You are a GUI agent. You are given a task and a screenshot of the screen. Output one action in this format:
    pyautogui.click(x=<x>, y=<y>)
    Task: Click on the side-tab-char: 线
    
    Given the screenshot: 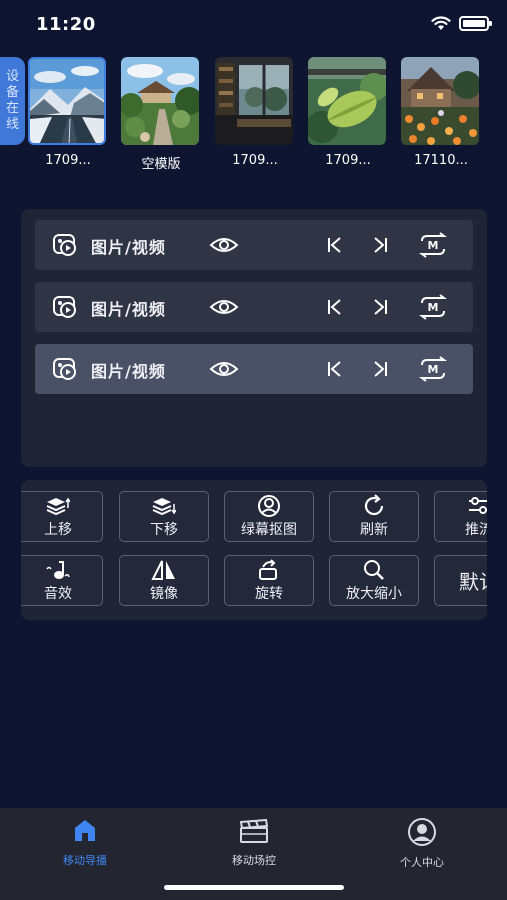 What is the action you would take?
    pyautogui.click(x=12, y=124)
    